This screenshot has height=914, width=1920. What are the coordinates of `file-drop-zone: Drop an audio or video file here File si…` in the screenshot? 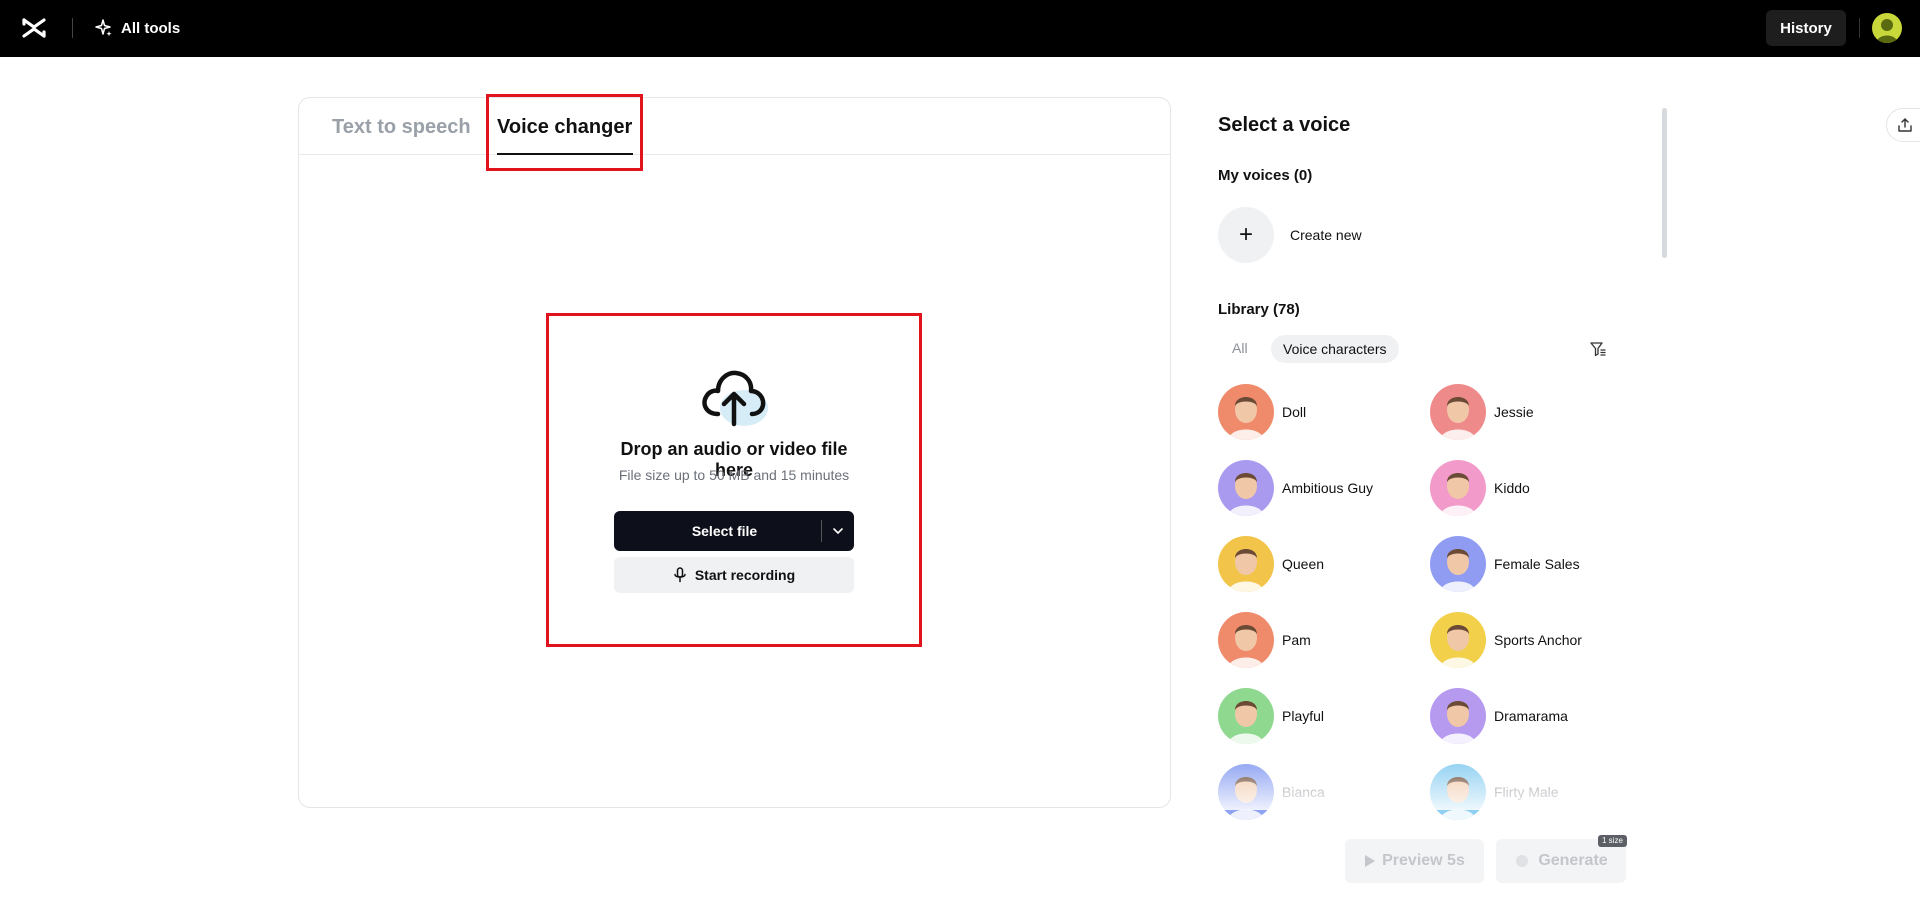 It's located at (734, 480).